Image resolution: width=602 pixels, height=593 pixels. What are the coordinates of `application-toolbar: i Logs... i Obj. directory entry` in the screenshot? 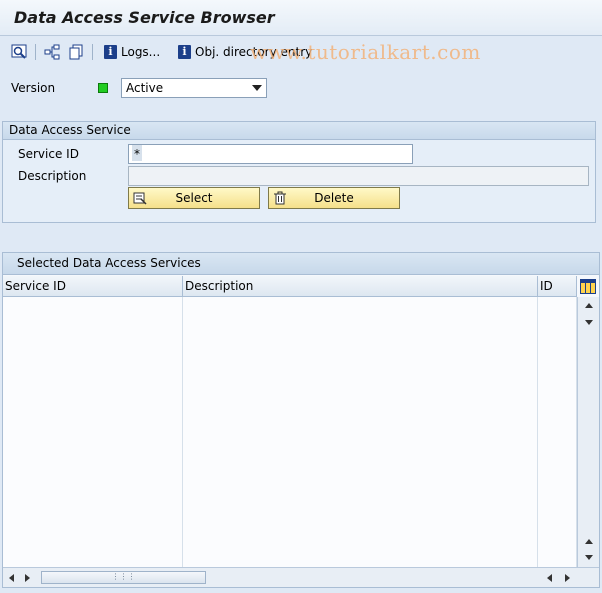 It's located at (301, 52).